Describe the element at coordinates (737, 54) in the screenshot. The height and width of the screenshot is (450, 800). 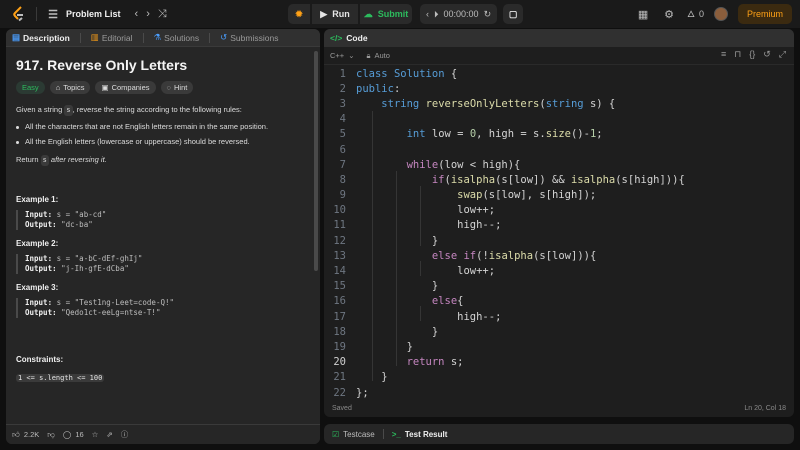
I see `bookmark-icon: ⊓` at that location.